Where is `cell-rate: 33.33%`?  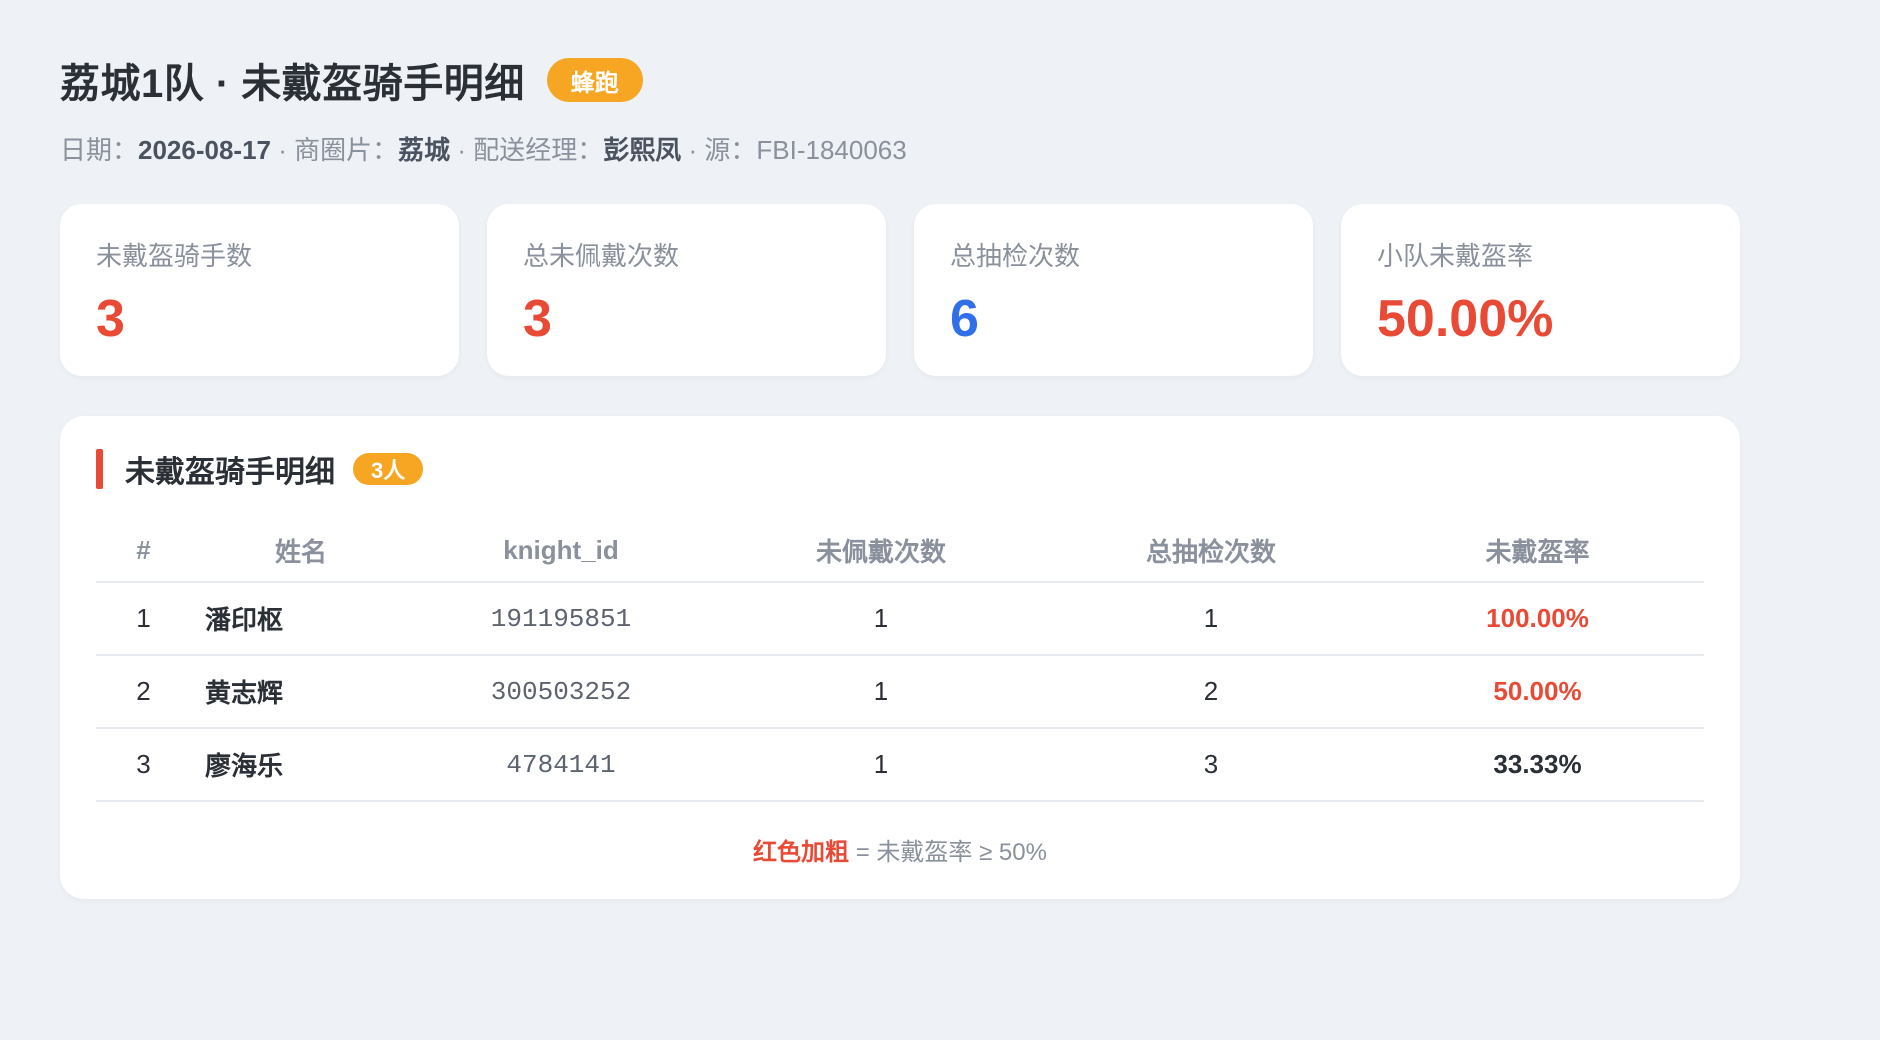
cell-rate: 33.33% is located at coordinates (1537, 765).